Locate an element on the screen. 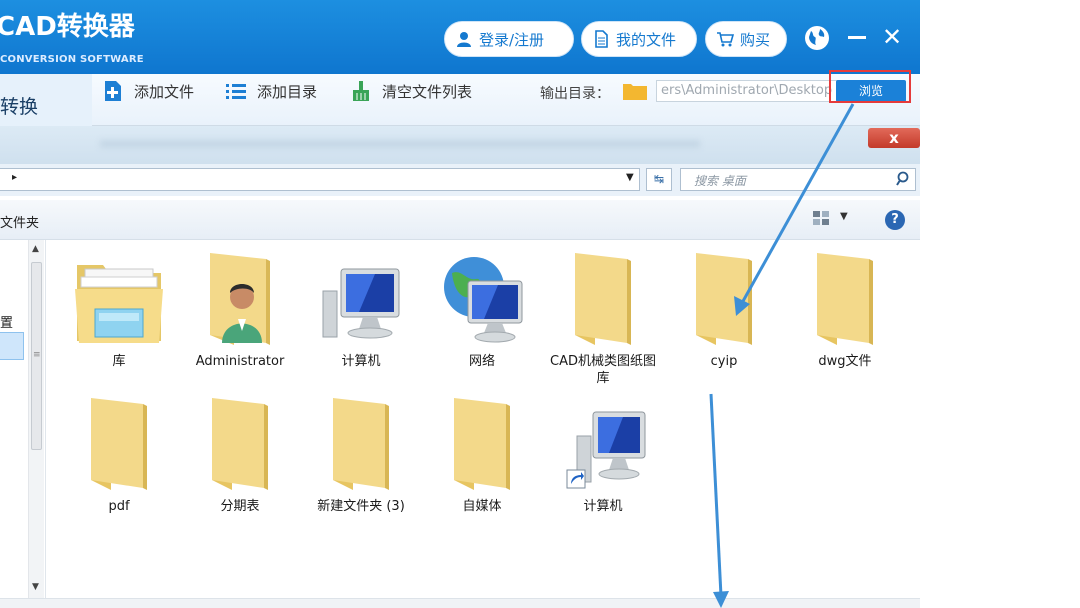 The height and width of the screenshot is (608, 1080). computer-shortcut-icon is located at coordinates (606, 450).